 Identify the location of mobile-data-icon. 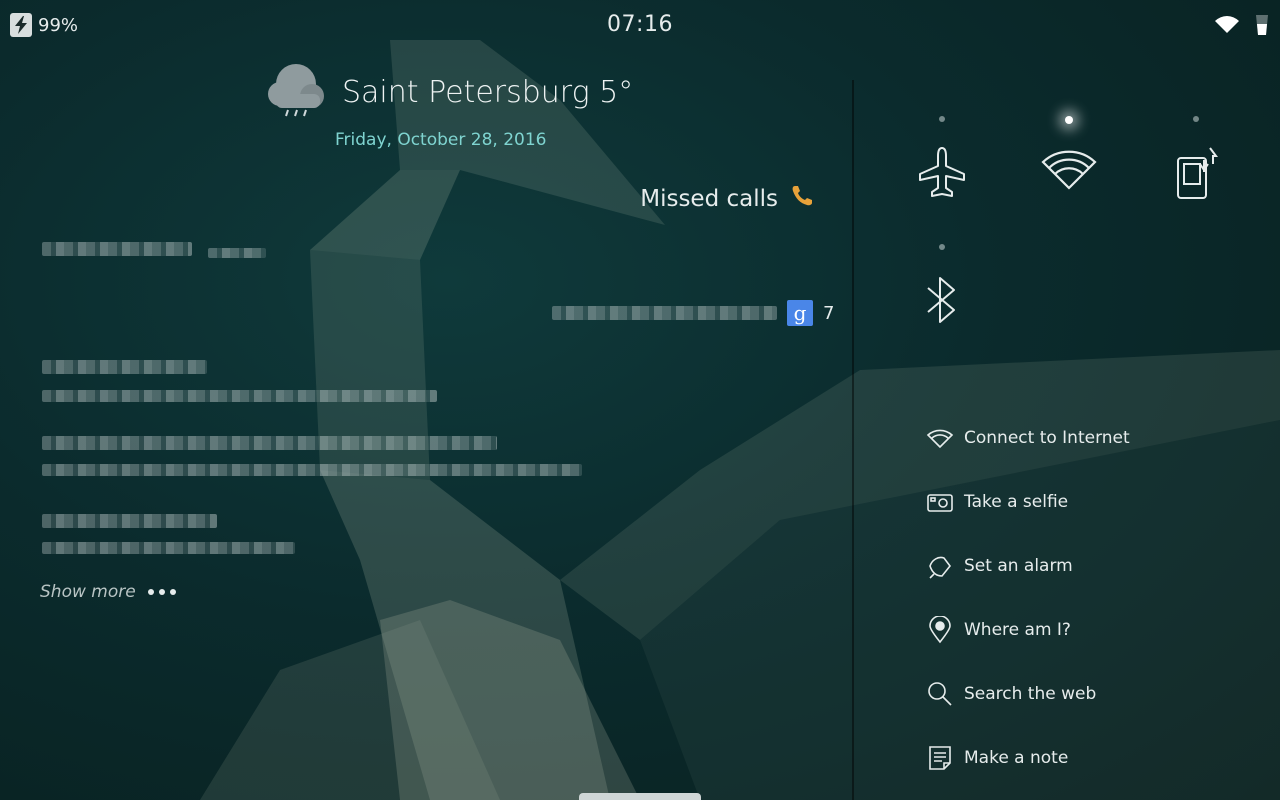
(1196, 176).